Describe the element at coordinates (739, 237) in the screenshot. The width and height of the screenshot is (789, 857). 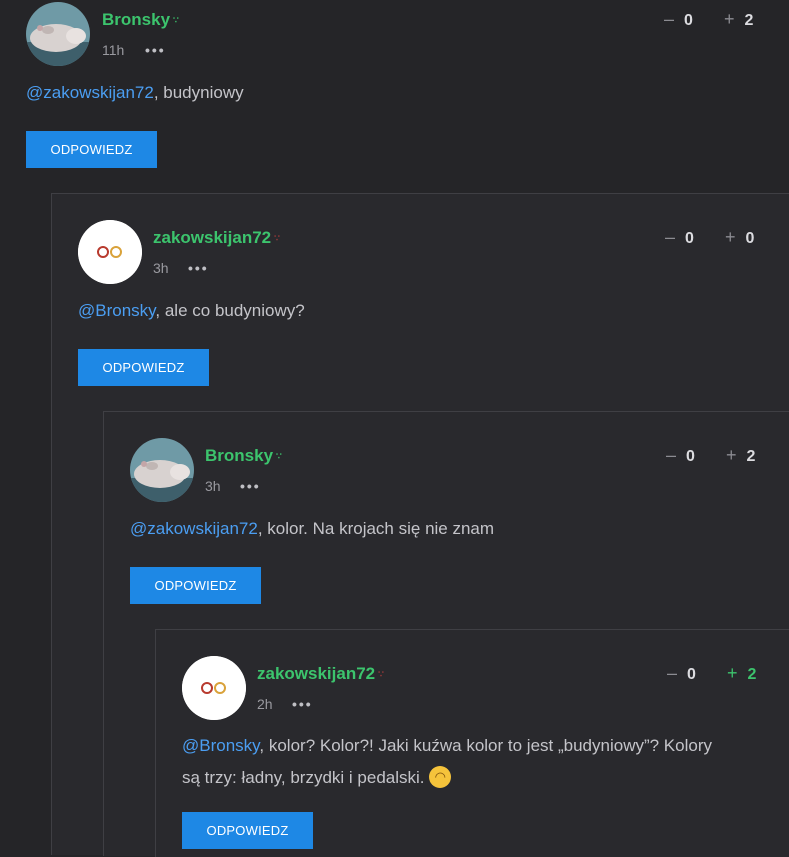
I see `upvote: +0` at that location.